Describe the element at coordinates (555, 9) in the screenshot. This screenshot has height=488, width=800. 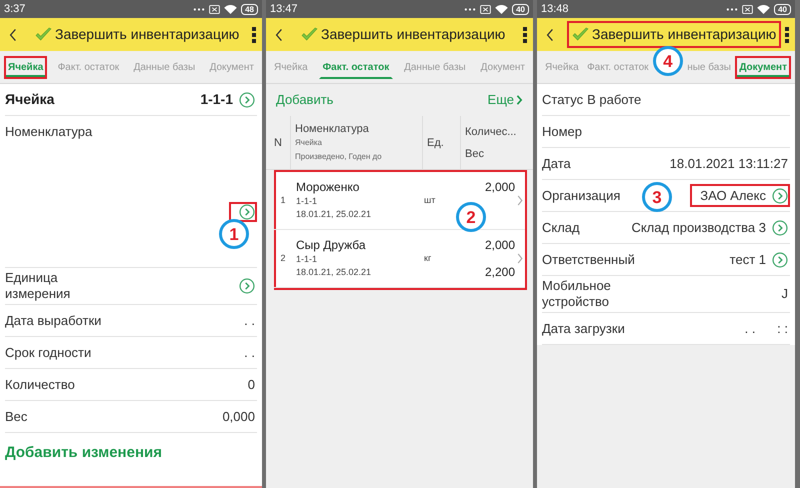
I see `clock-time: 13:48` at that location.